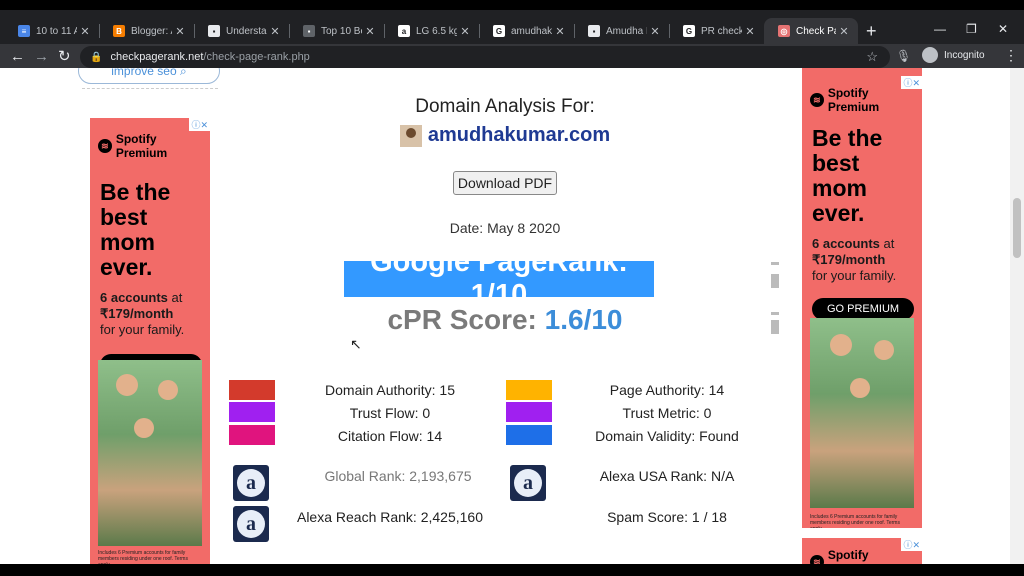 This screenshot has width=1024, height=576. I want to click on browser-tab: G PR checker✕, so click(716, 31).